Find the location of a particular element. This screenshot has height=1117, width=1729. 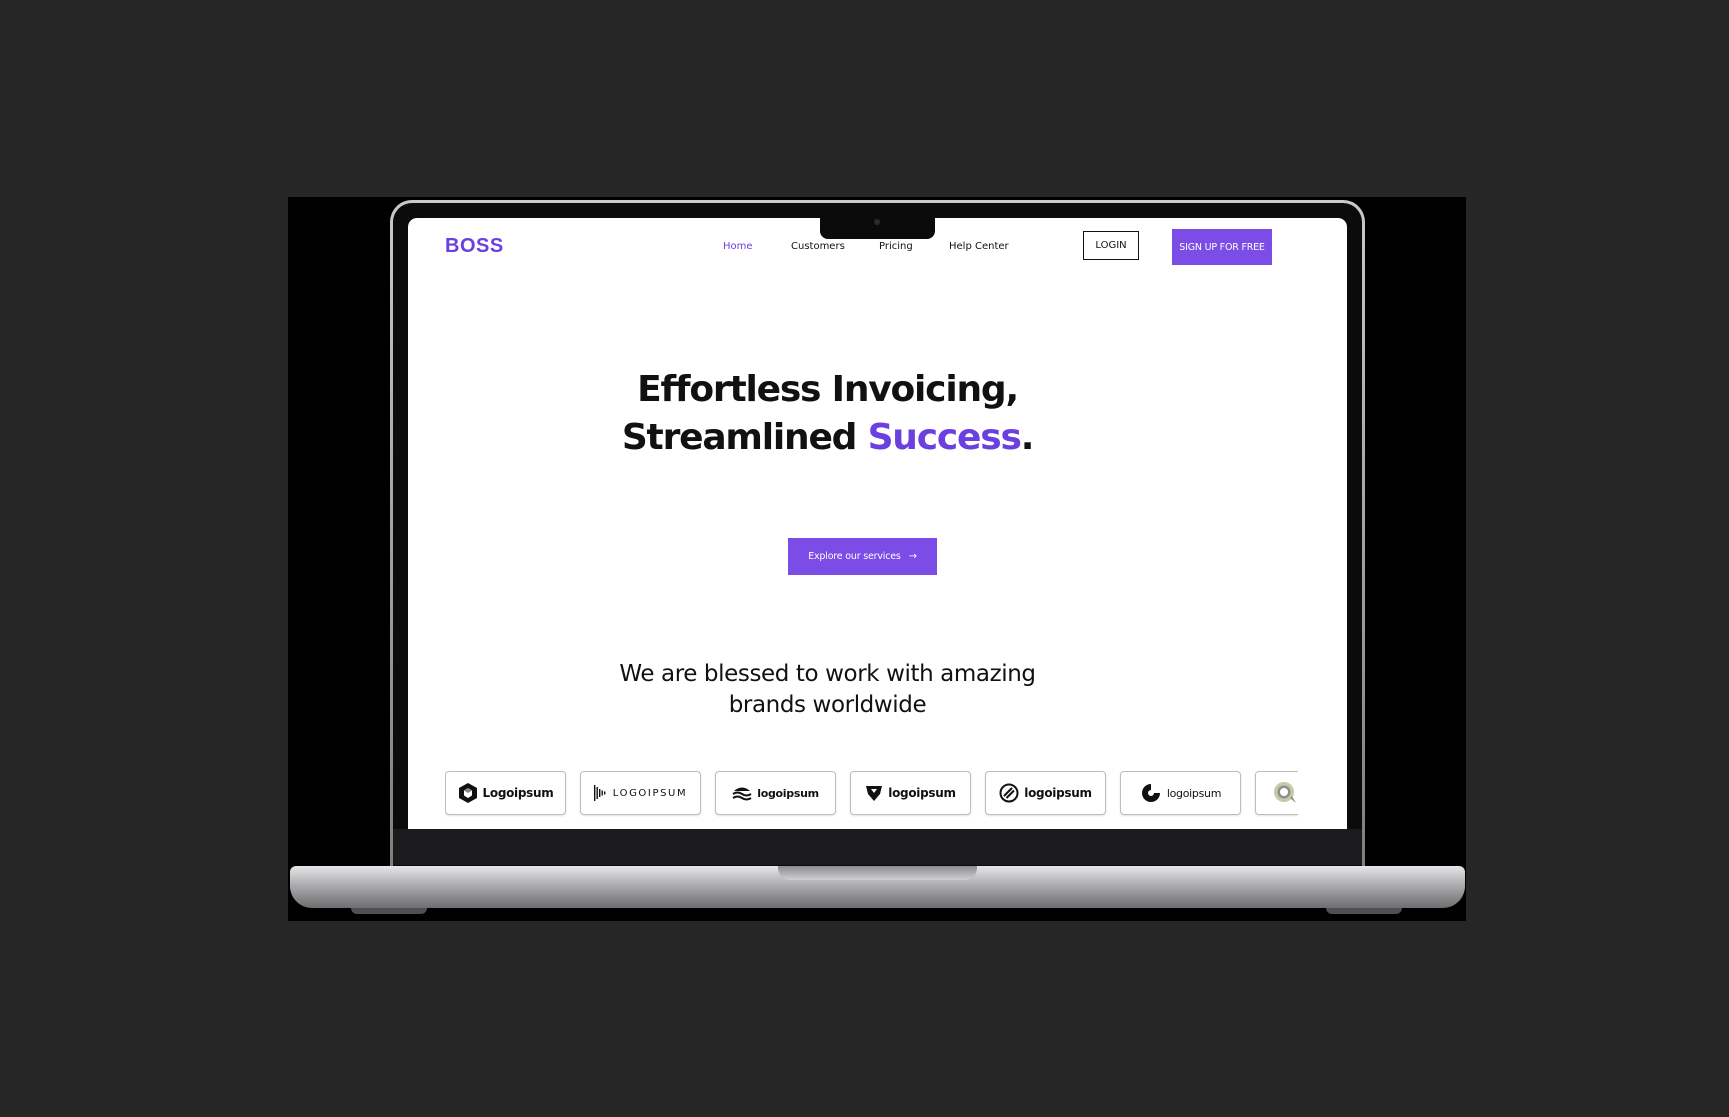

shield-logo-icon is located at coordinates (874, 793).